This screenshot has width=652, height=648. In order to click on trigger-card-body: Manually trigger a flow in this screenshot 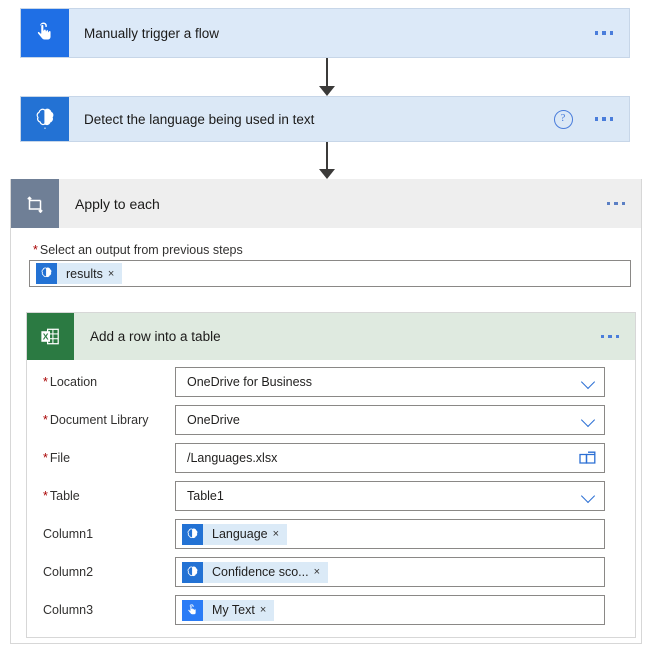, I will do `click(349, 33)`.